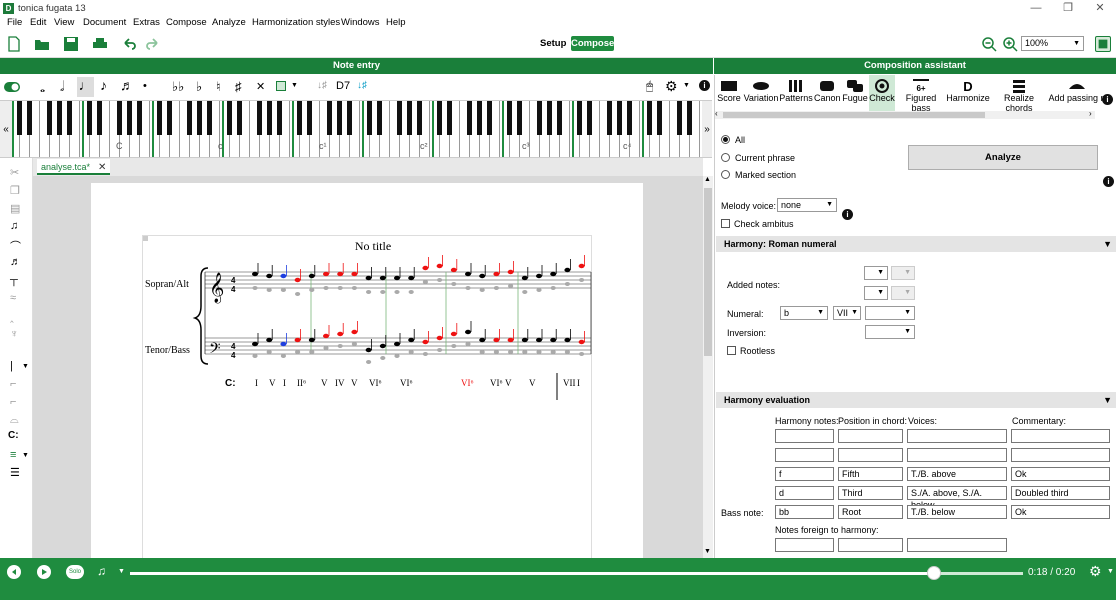  I want to click on sharp-icon: ♯, so click(238, 86).